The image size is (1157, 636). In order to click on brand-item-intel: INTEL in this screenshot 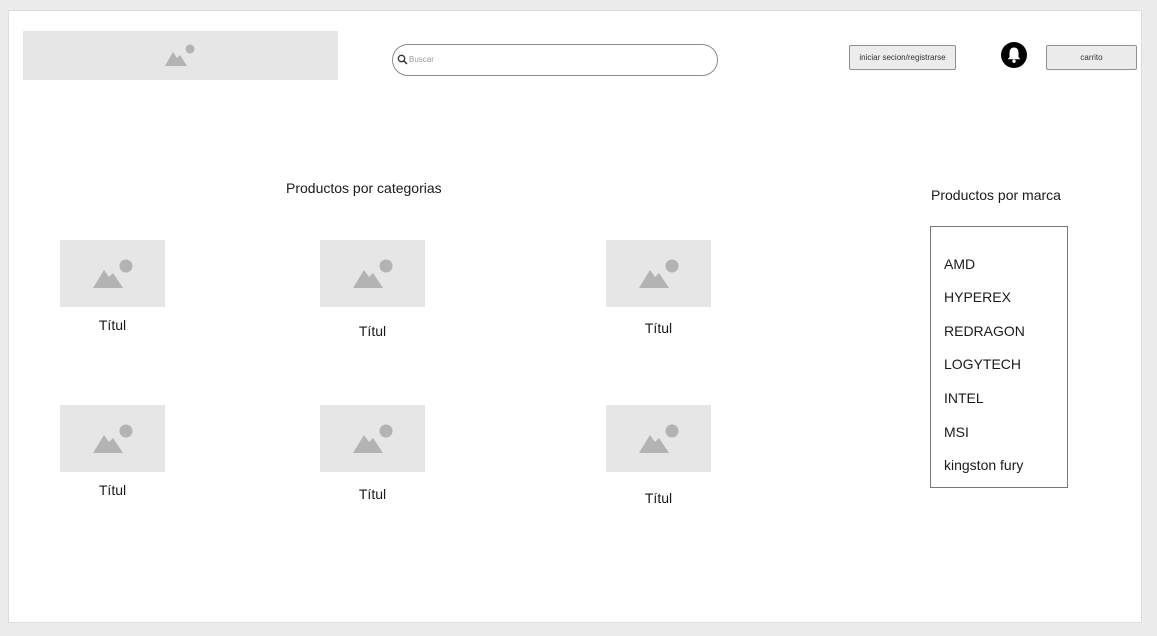, I will do `click(964, 398)`.